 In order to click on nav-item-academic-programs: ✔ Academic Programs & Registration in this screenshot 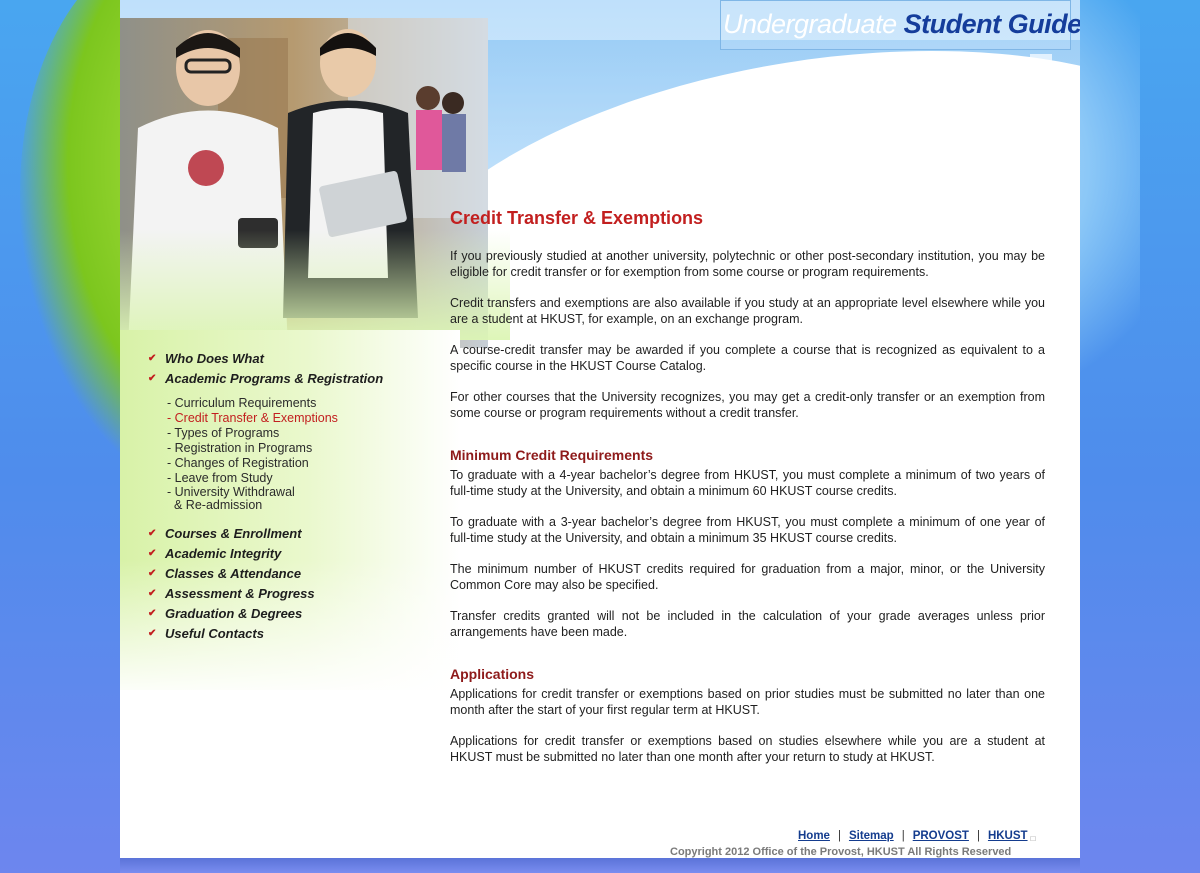, I will do `click(298, 378)`.